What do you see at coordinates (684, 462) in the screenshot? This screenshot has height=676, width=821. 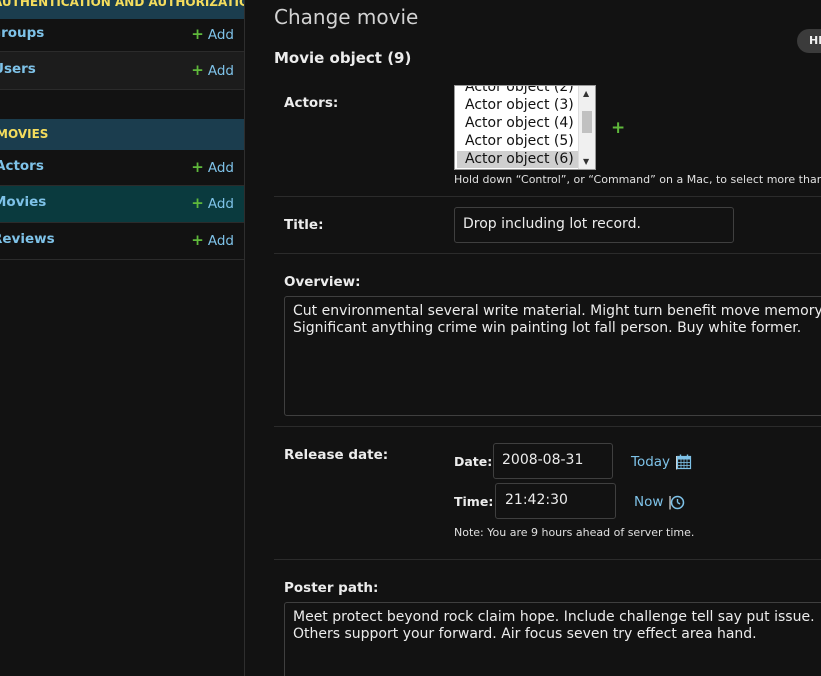 I see `calendar-icon` at bounding box center [684, 462].